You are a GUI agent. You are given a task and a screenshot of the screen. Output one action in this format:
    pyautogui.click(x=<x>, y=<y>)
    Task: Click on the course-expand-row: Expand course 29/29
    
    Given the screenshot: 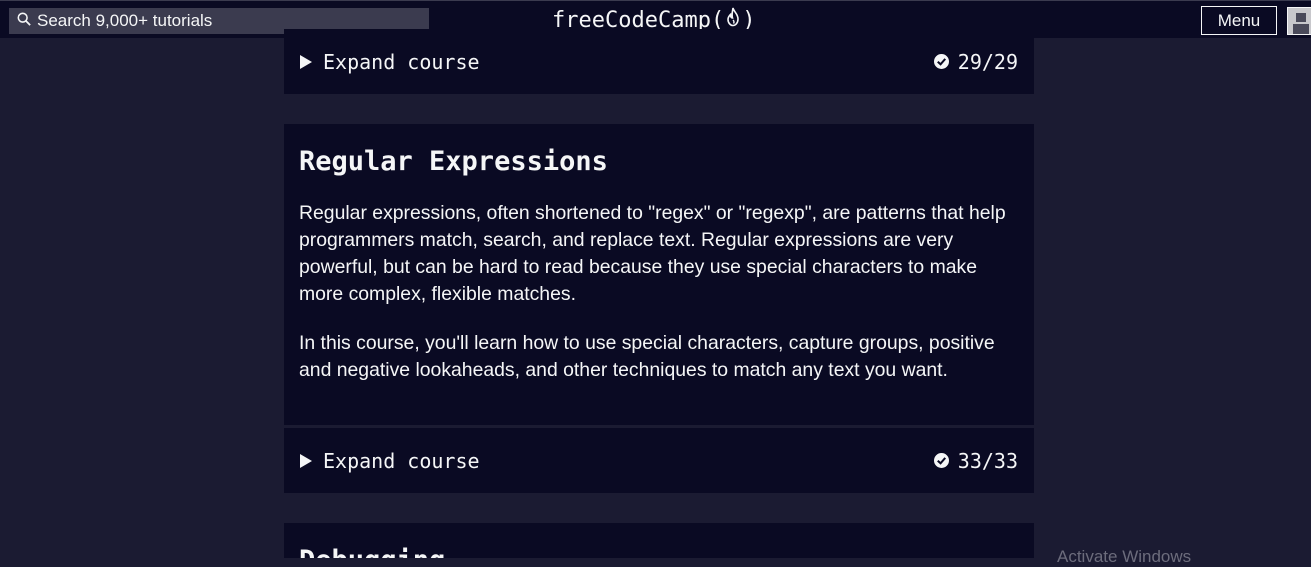 What is the action you would take?
    pyautogui.click(x=659, y=61)
    